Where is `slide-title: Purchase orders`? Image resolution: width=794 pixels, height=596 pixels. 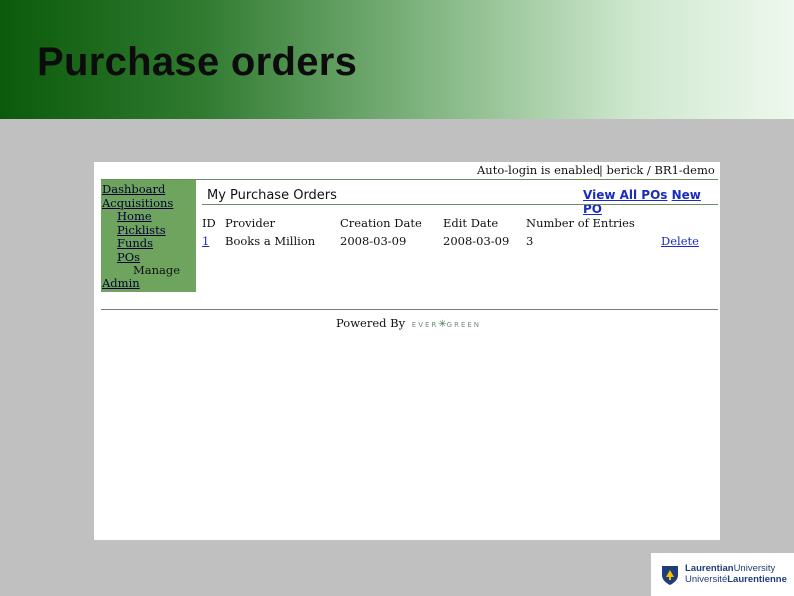
slide-title: Purchase orders is located at coordinates (197, 62).